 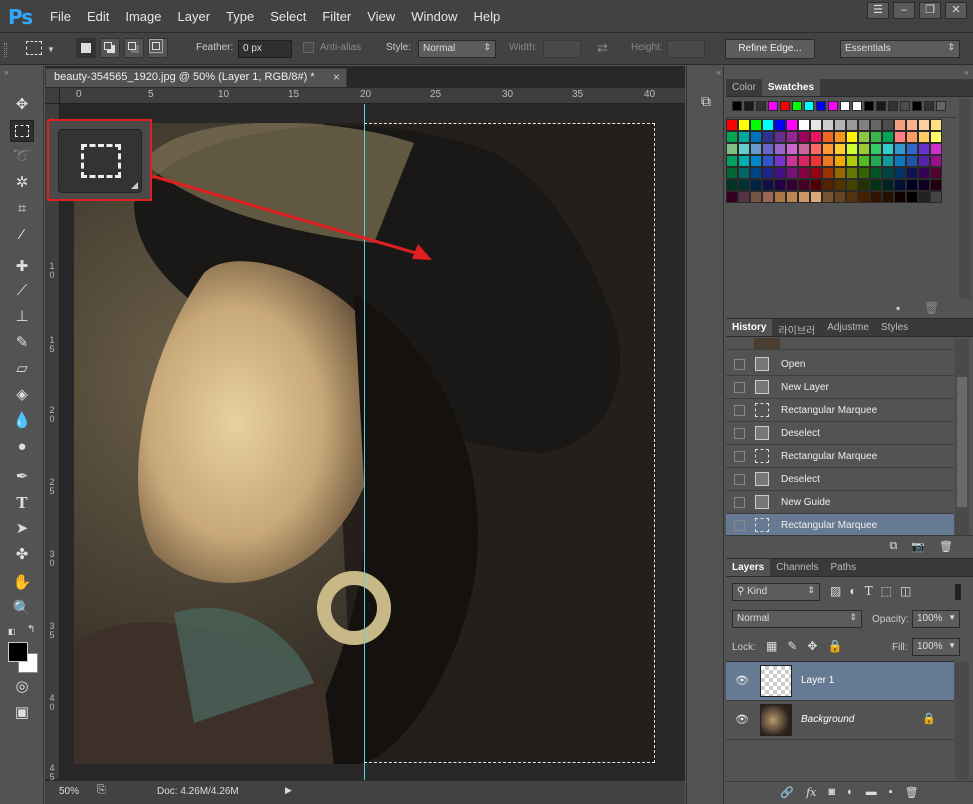 What do you see at coordinates (51, 49) in the screenshot?
I see `preset-dropdown-icon: ▼` at bounding box center [51, 49].